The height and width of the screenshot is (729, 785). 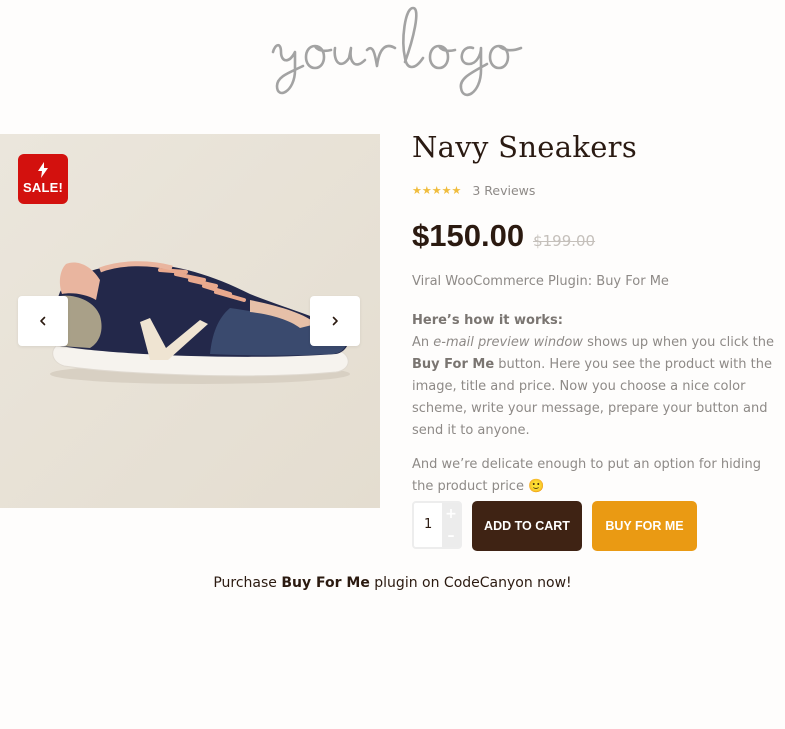 What do you see at coordinates (536, 486) in the screenshot?
I see `smile-emoji-icon: 🙂` at bounding box center [536, 486].